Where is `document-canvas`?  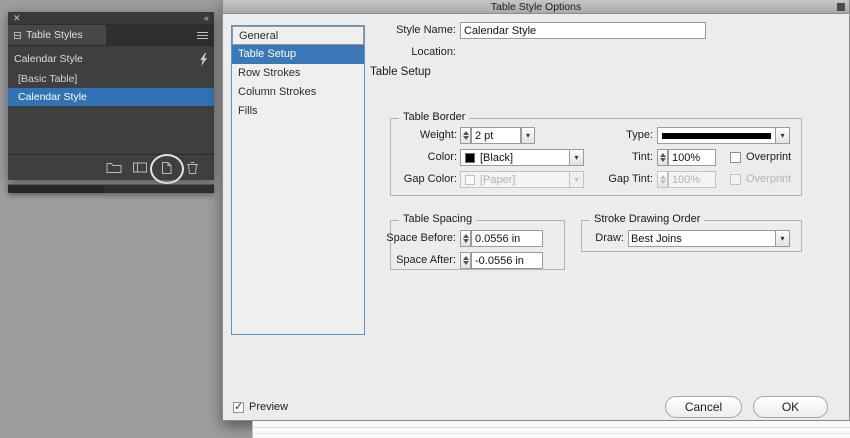
document-canvas is located at coordinates (551, 429).